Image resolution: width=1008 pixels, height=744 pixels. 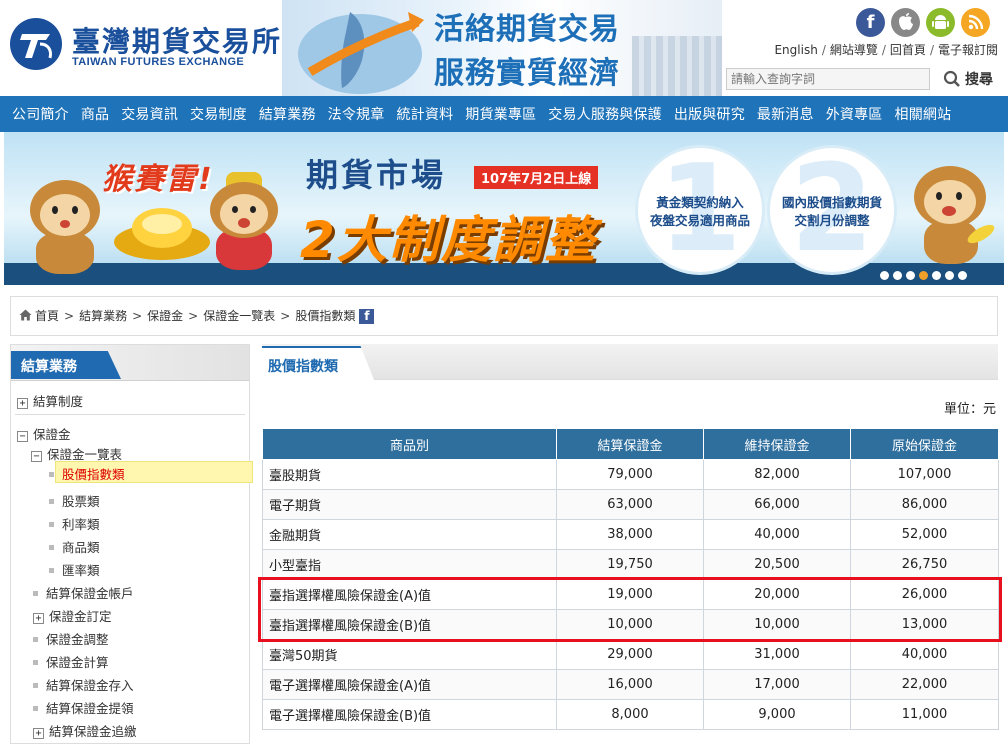 I want to click on sidebar-item-fx: 匯率類, so click(x=74, y=569).